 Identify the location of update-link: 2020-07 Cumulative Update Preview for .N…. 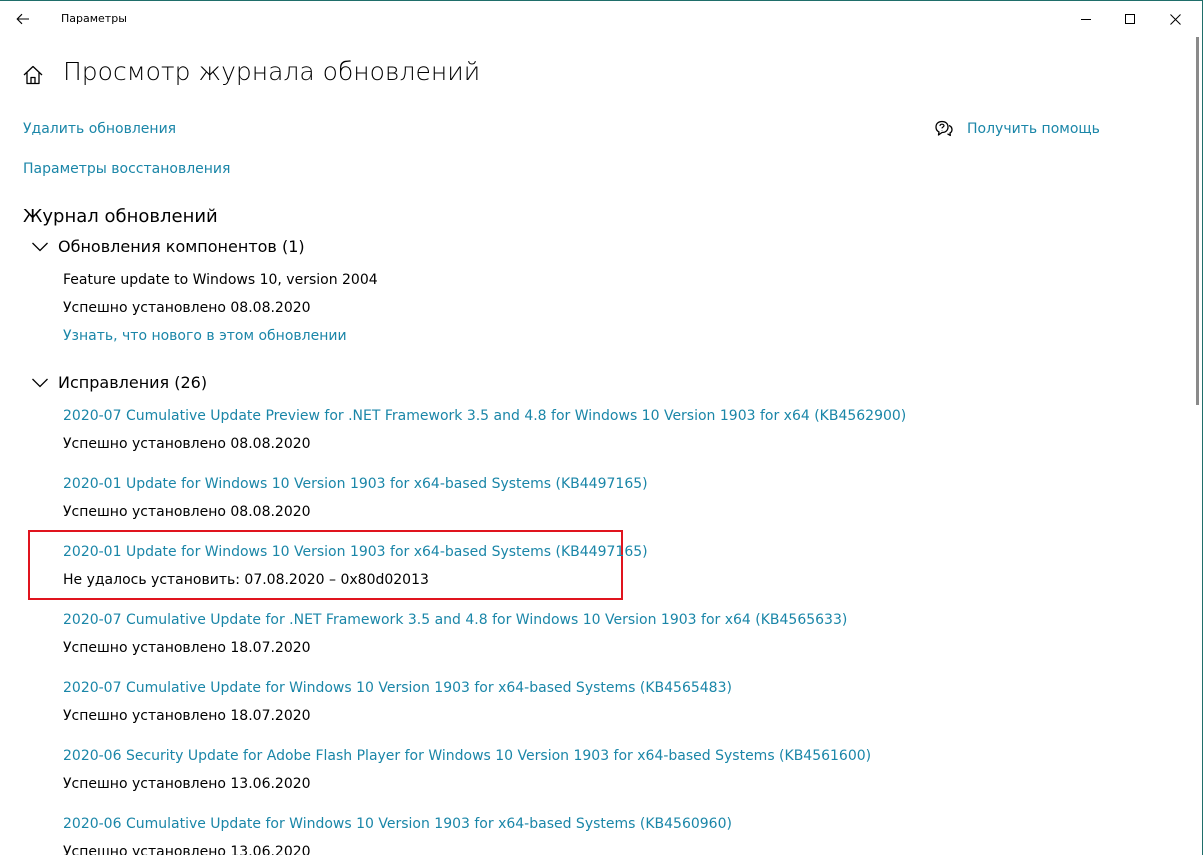
(484, 416).